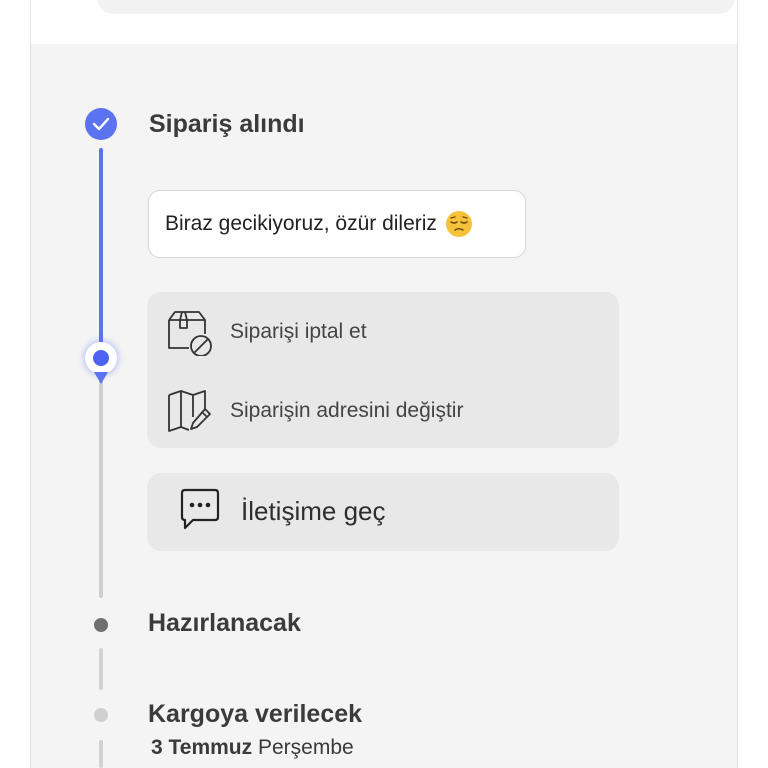 The height and width of the screenshot is (768, 768). I want to click on shipping-date: 3 Temmuz Perşembe, so click(252, 748).